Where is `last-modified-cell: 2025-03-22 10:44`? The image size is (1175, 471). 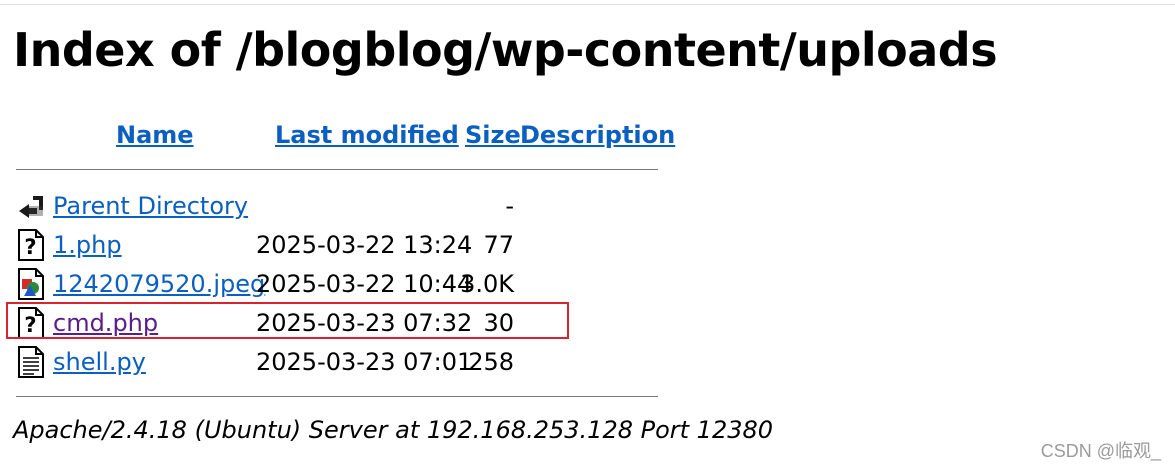 last-modified-cell: 2025-03-22 10:44 is located at coordinates (364, 284).